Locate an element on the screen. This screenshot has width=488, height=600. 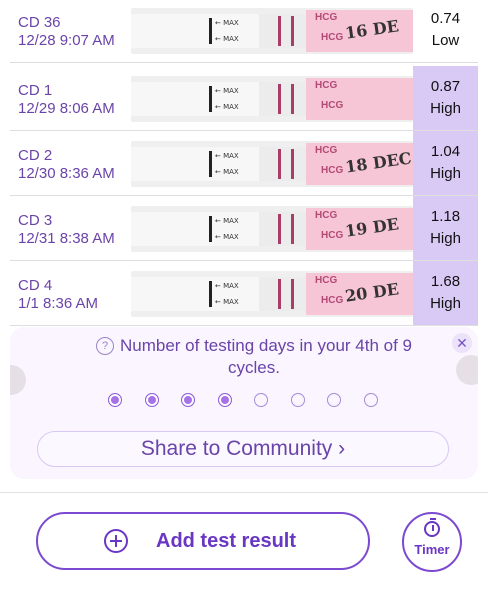
cycle-day-label: CD 3 is located at coordinates (35, 220).